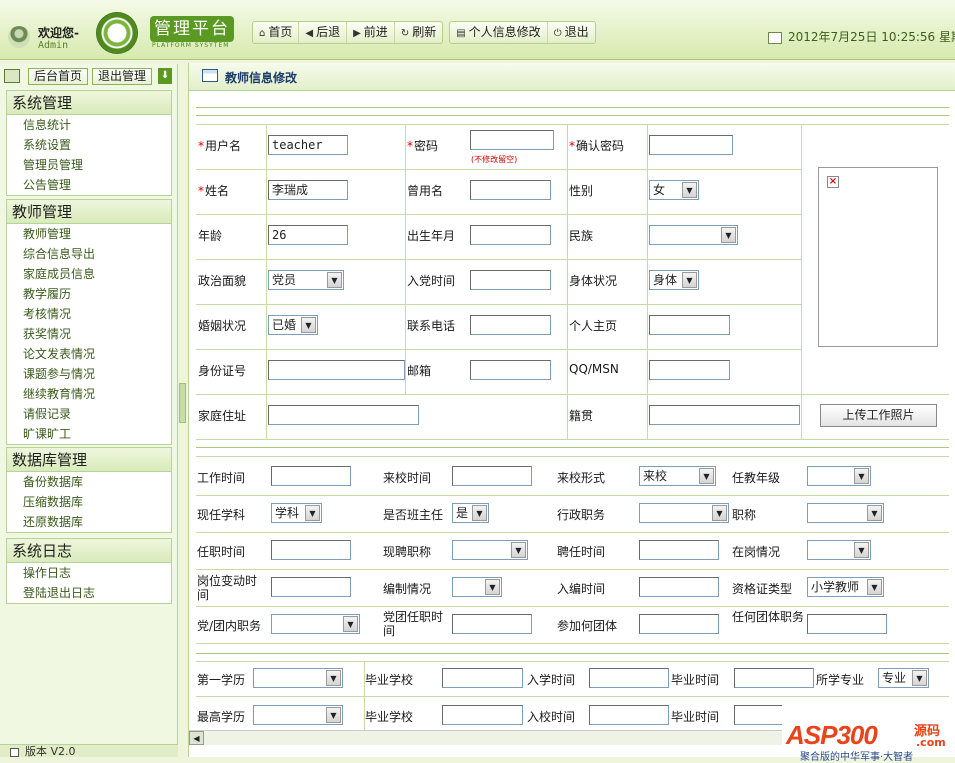 The width and height of the screenshot is (955, 763). What do you see at coordinates (684, 513) in the screenshot?
I see `admin-post-select: ▼` at bounding box center [684, 513].